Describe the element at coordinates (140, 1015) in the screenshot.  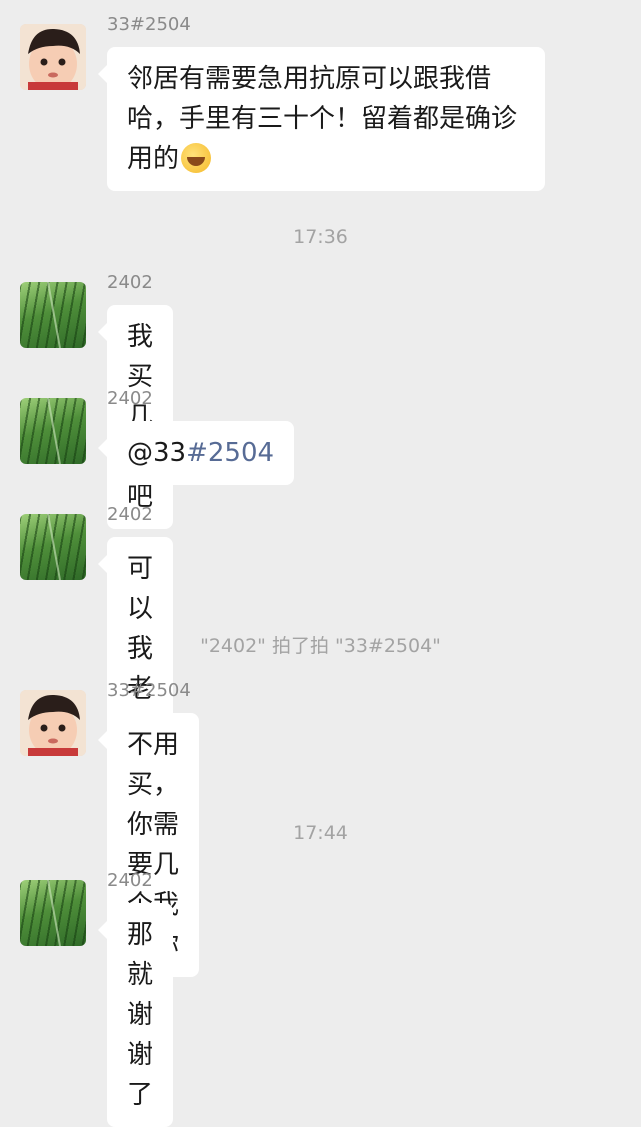
I see `message-text: 那就谢谢了` at that location.